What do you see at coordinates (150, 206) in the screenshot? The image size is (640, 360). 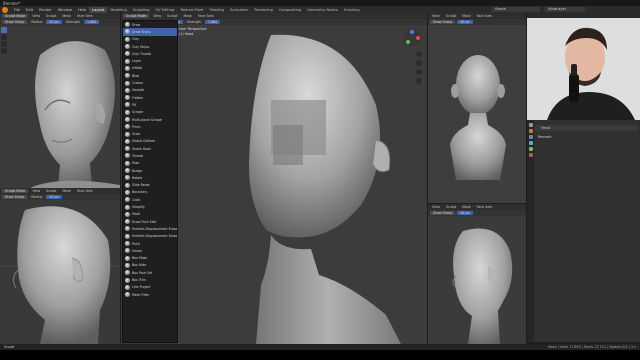 I see `brush-menu-item: Simplify` at bounding box center [150, 206].